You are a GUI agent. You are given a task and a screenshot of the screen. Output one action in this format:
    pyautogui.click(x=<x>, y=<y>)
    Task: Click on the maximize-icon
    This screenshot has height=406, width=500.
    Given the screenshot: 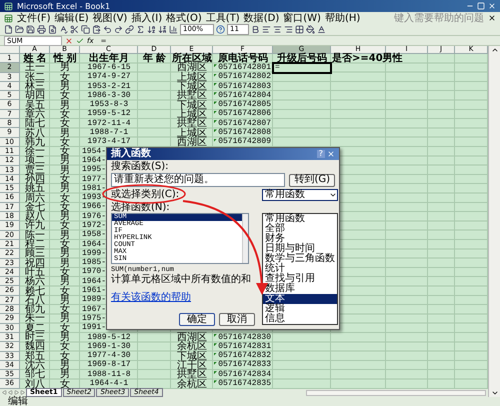 What is the action you would take?
    pyautogui.click(x=481, y=6)
    